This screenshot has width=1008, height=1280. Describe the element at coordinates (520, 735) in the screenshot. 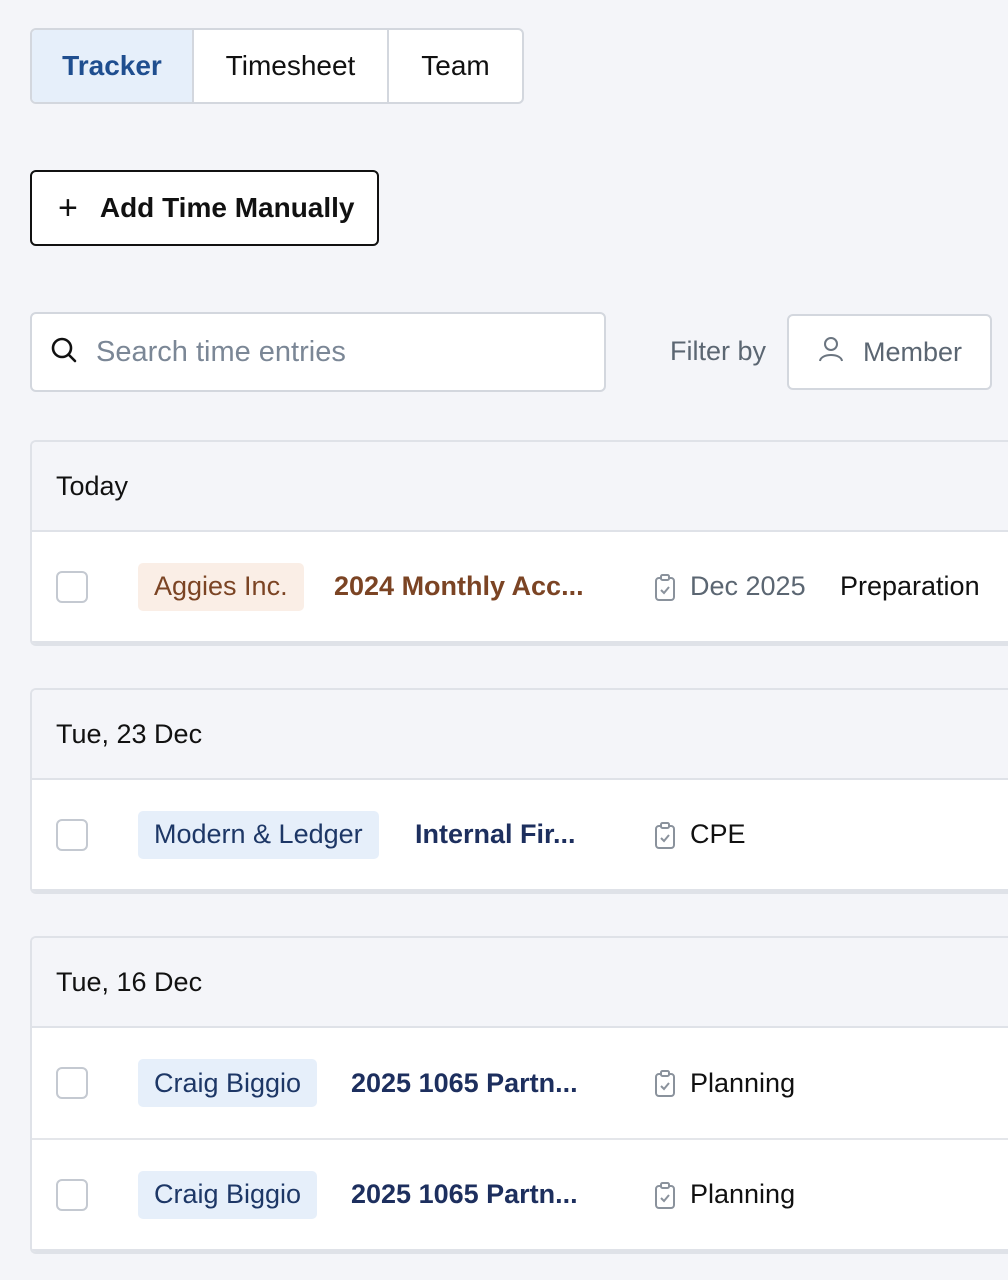

I see `day-header: Tue, 23 Dec` at that location.